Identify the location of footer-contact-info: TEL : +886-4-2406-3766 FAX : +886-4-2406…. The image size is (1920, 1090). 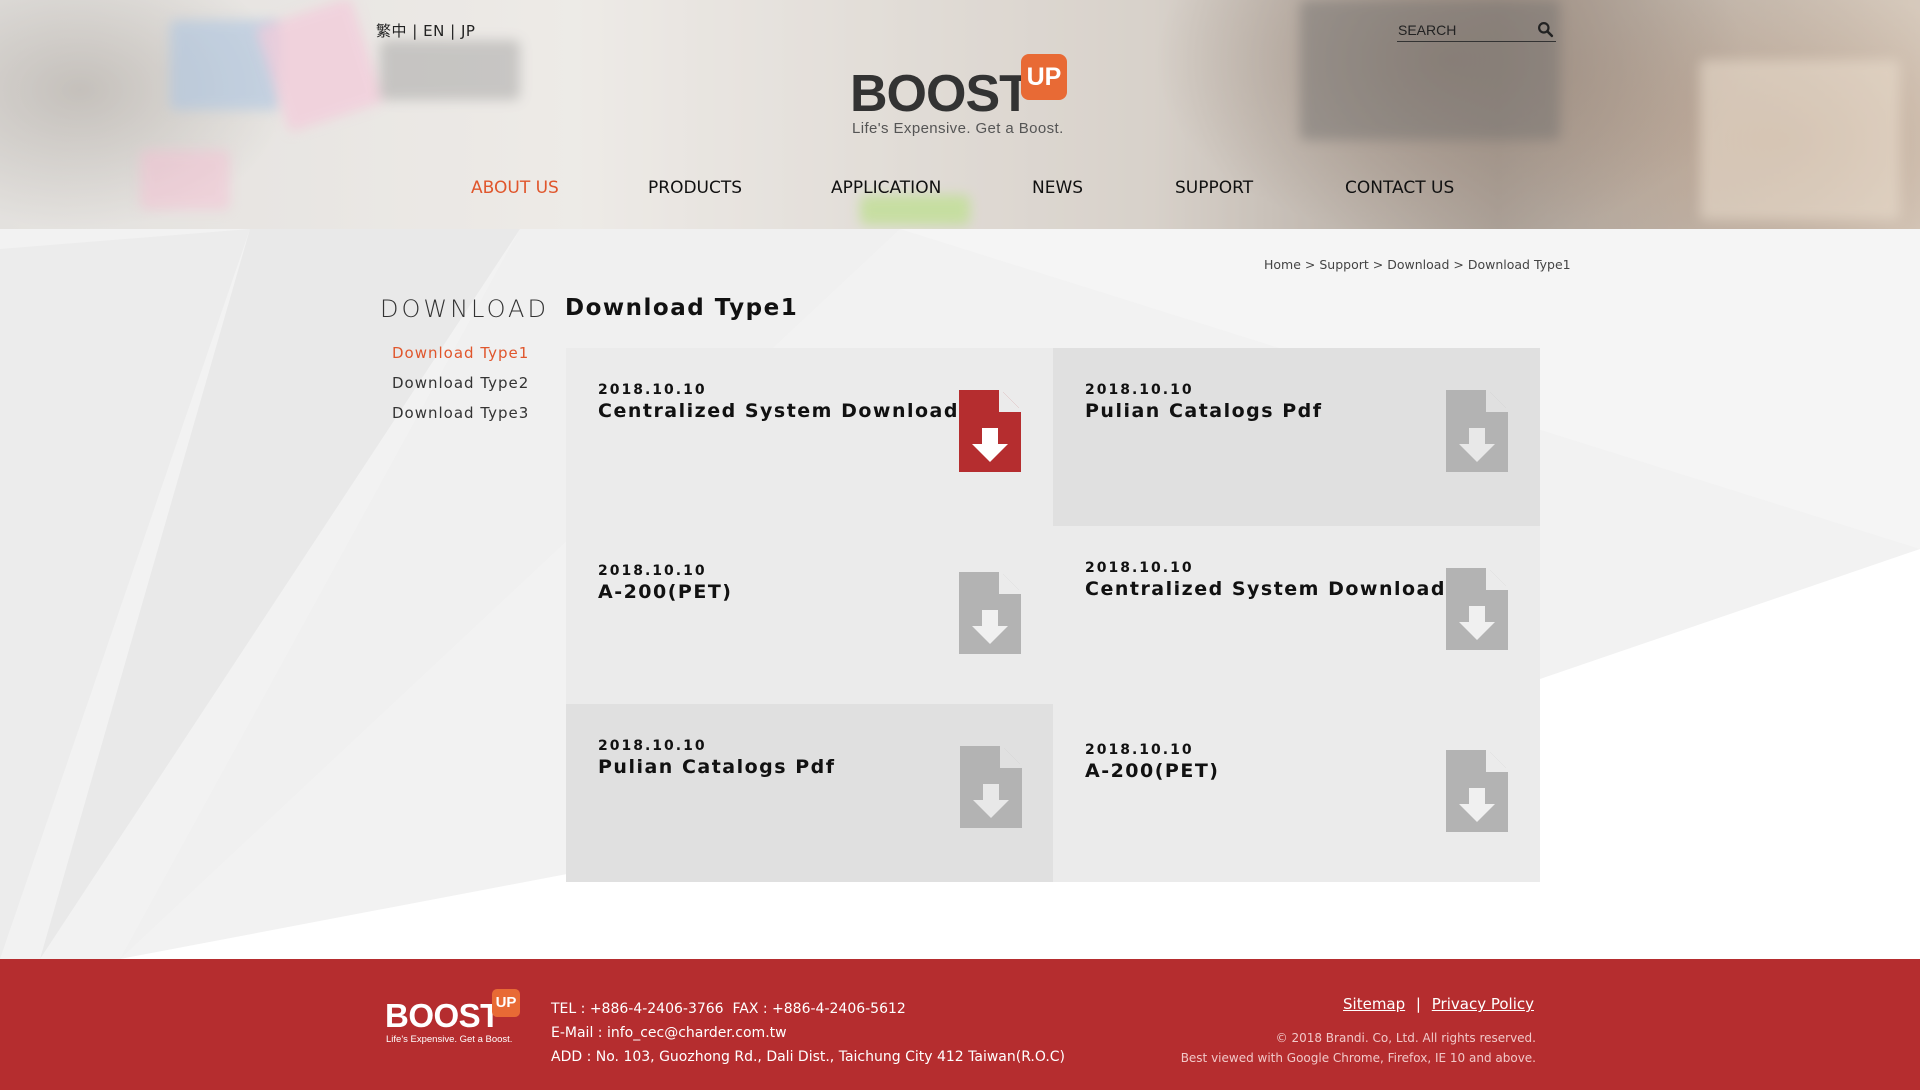
(808, 1033).